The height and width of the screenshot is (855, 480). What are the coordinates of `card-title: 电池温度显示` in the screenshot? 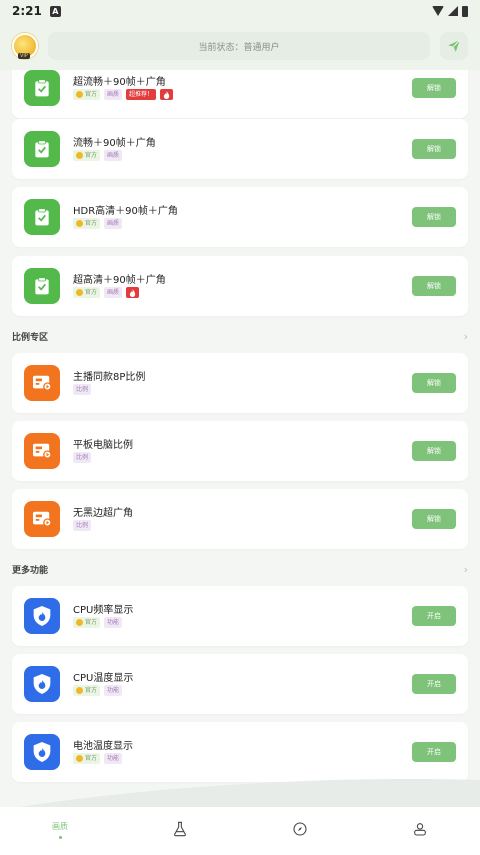 It's located at (103, 746).